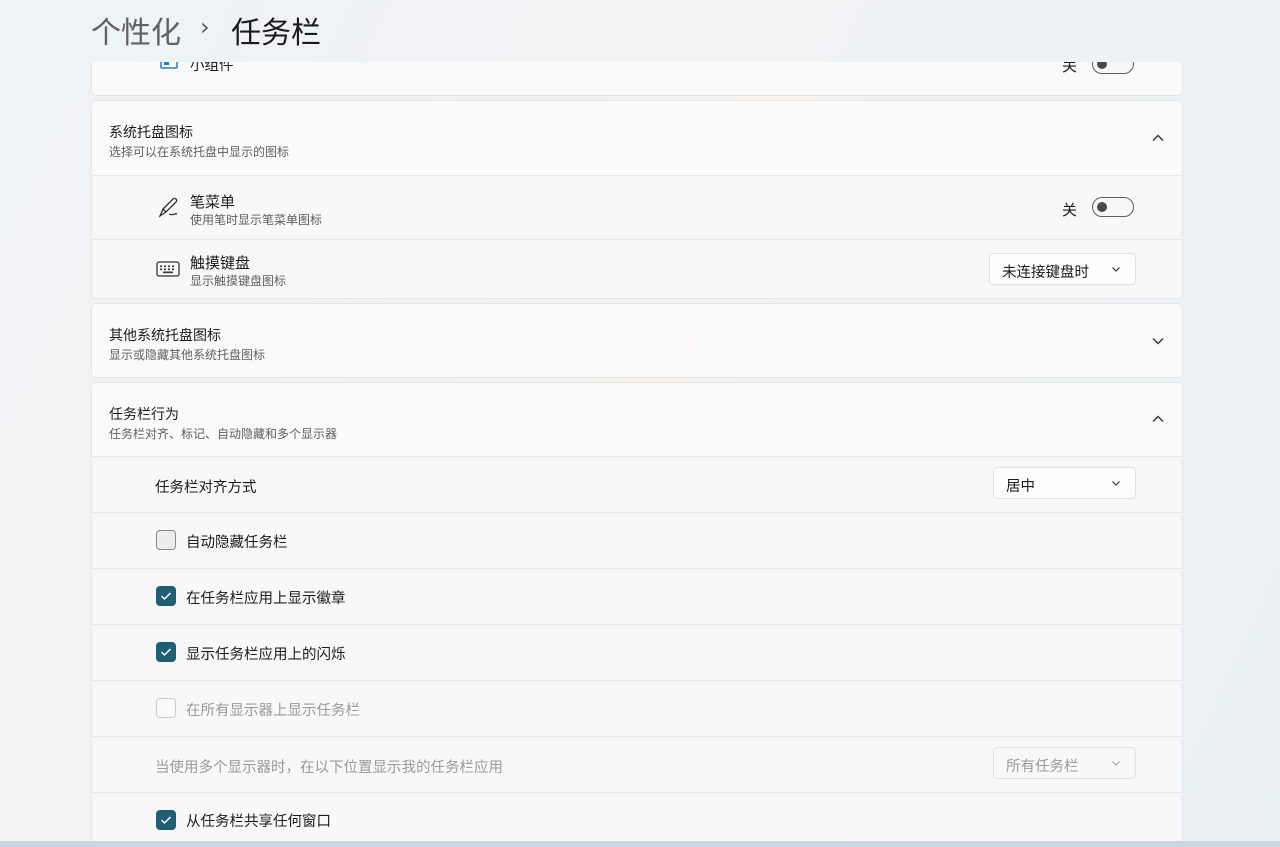  What do you see at coordinates (640, 31) in the screenshot?
I see `page-header: 个性化 › 任务栏` at bounding box center [640, 31].